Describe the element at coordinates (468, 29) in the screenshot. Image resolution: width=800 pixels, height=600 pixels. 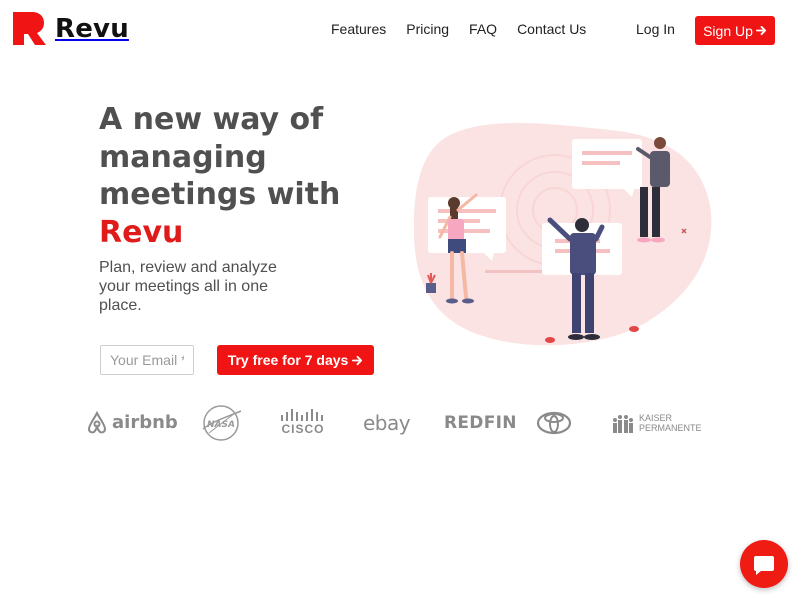
I see `main-nav: Features Pricing FAQ Contact Us` at that location.